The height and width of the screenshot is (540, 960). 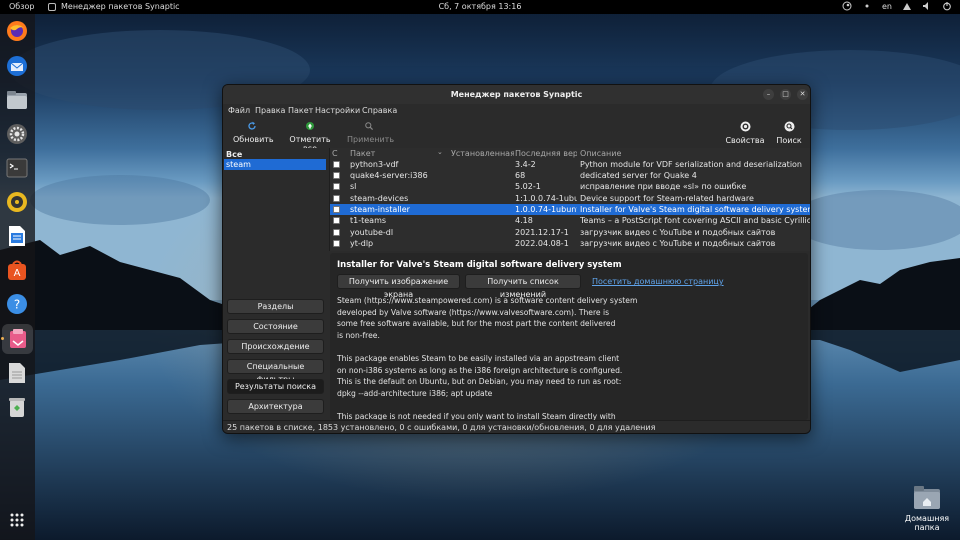 What do you see at coordinates (275, 371) in the screenshot?
I see `custom-filters-button: Специальные фильтры` at bounding box center [275, 371].